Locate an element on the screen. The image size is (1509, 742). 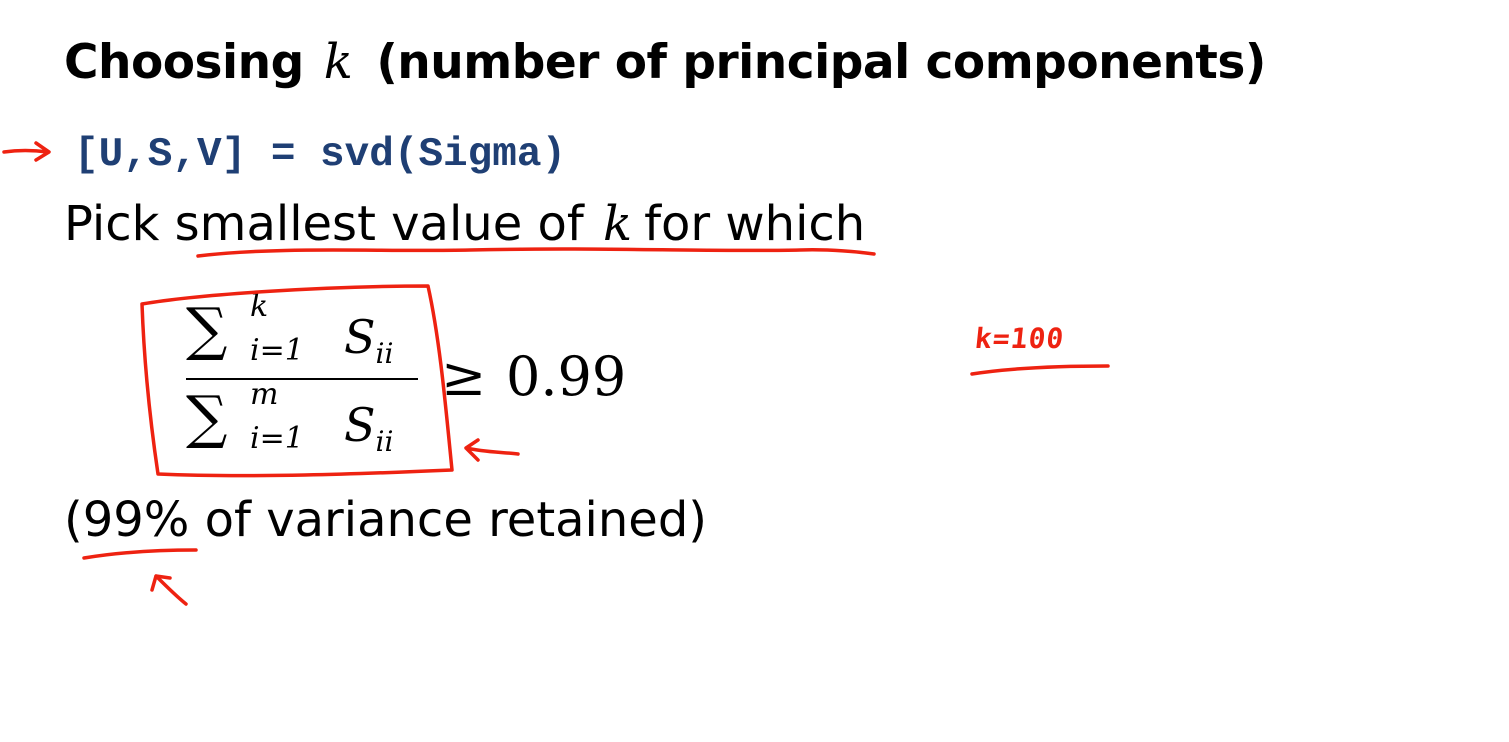
threshold-value: 0.99 is located at coordinates (566, 376).